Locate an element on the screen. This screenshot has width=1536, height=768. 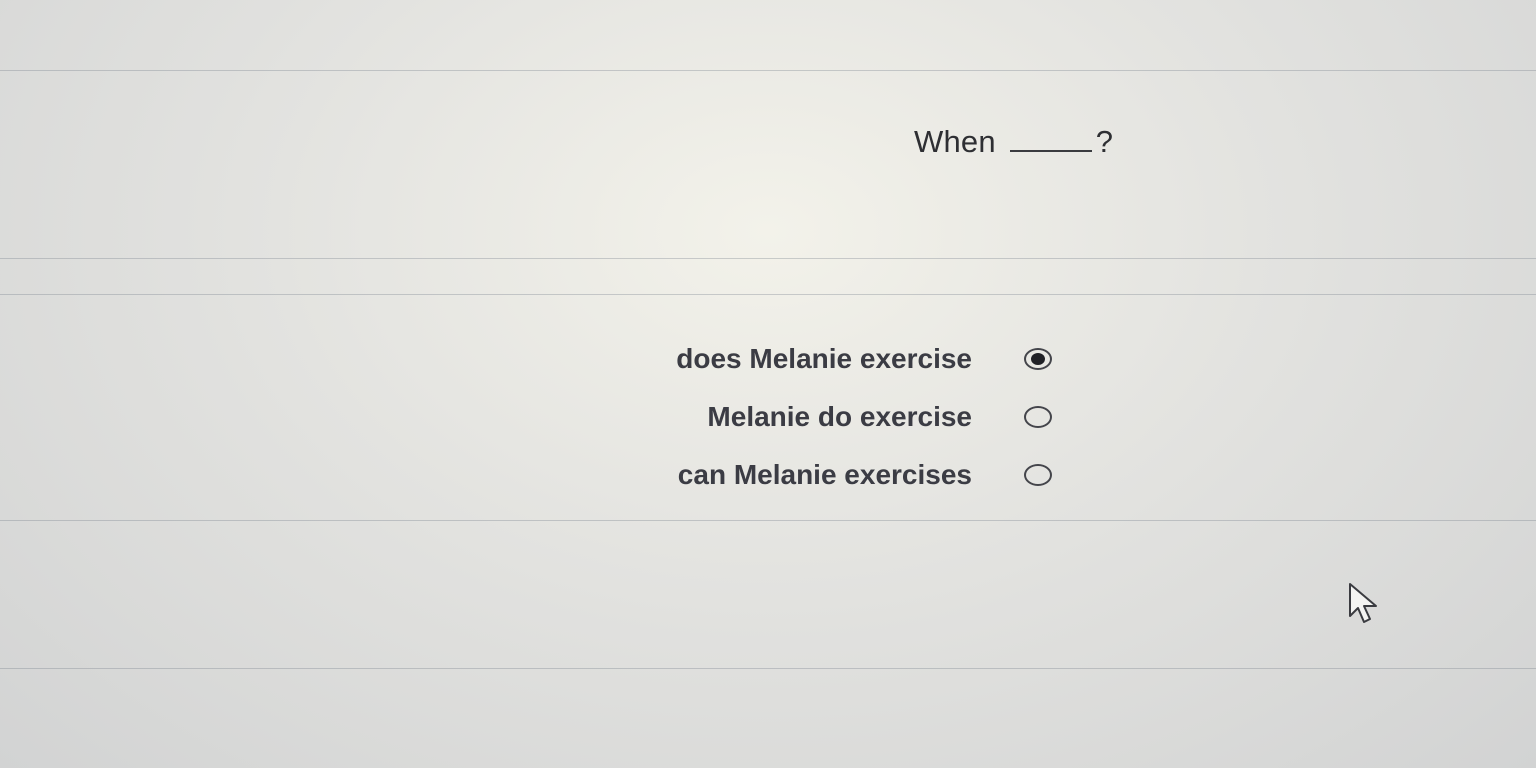
option-can-melanie-exercises: can Melanie exercises is located at coordinates (835, 475).